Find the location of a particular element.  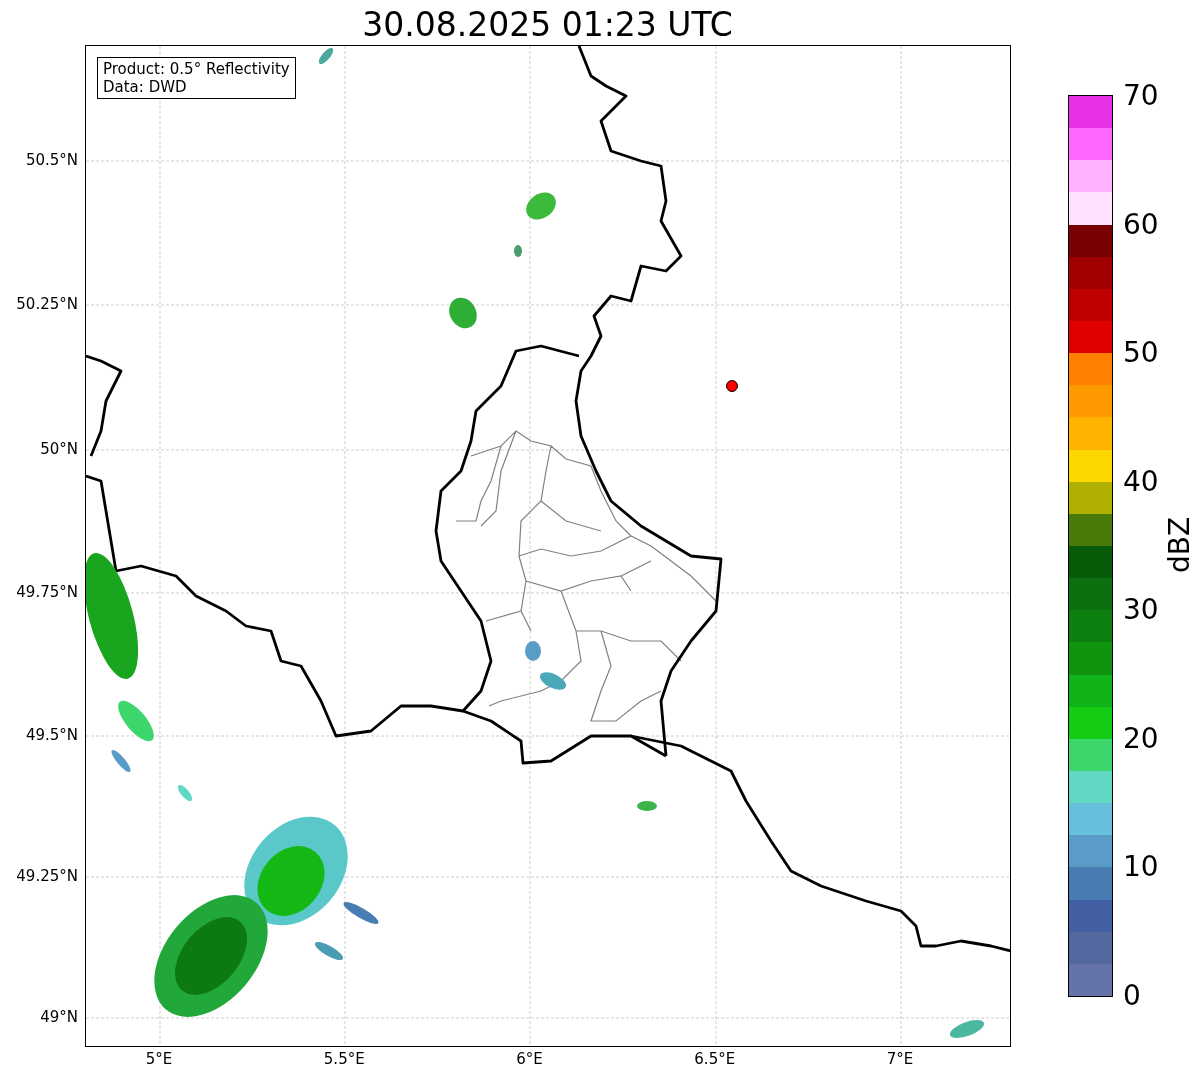

longitude-label: 5°E is located at coordinates (159, 1059).